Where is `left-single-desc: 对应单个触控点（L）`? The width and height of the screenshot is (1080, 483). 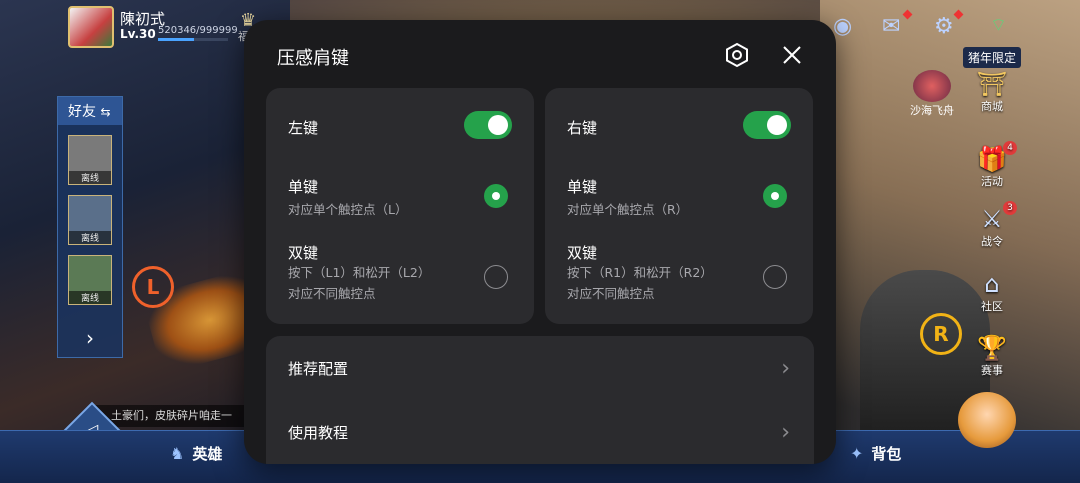
left-single-desc: 对应单个触控点（L） is located at coordinates (348, 209).